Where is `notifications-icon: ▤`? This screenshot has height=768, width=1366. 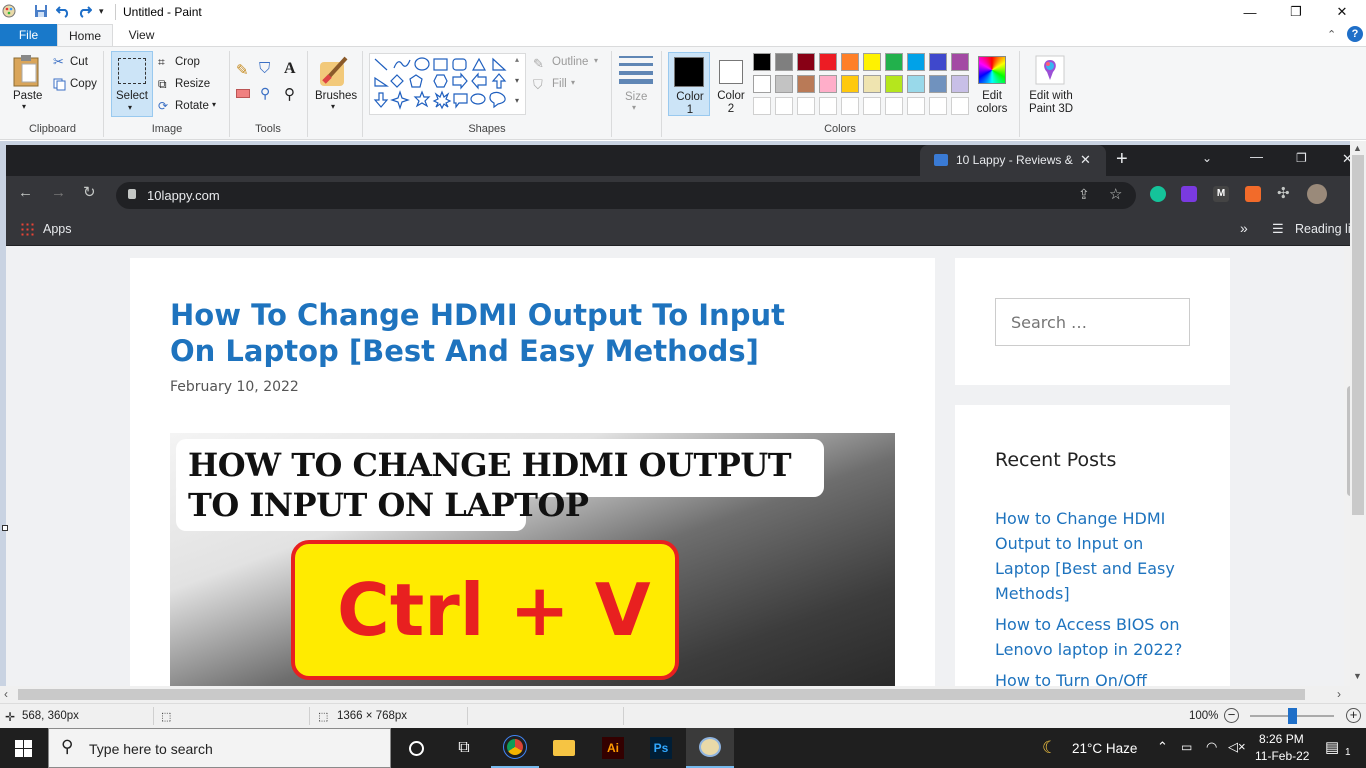 notifications-icon: ▤ is located at coordinates (1332, 747).